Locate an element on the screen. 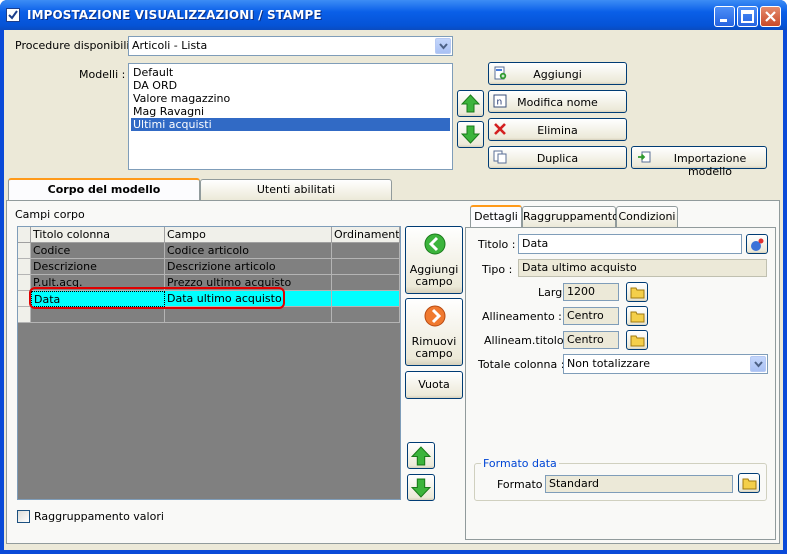  title-bar: IMPOSTAZIONE VISUALIZZAZIONI / STAMPE is located at coordinates (393, 15).